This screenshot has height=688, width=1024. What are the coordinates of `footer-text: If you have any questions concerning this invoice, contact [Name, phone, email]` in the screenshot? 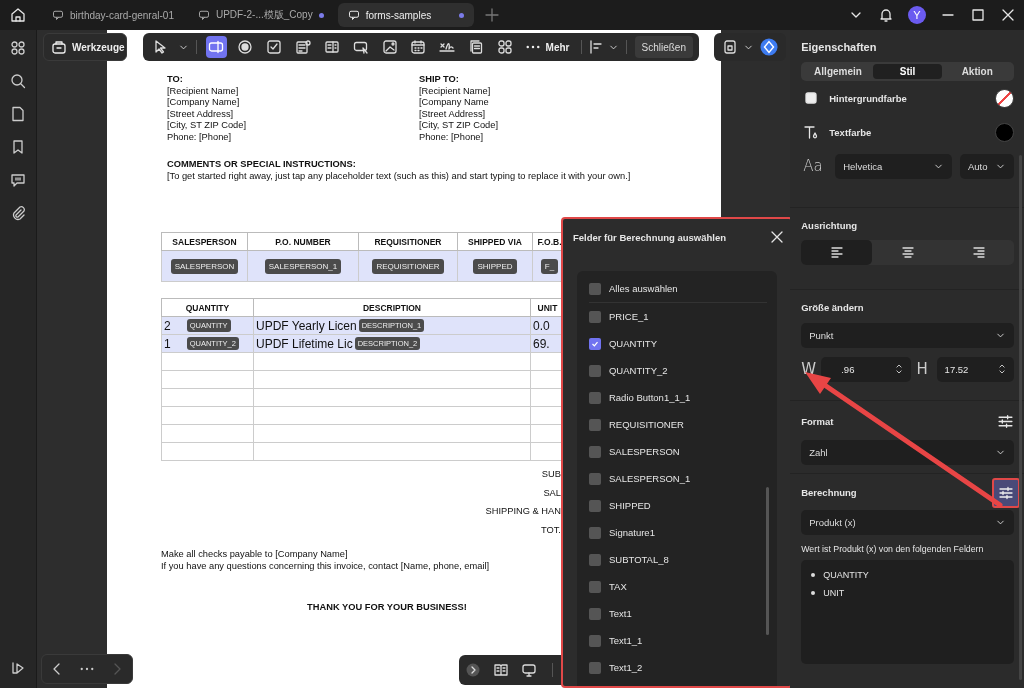 It's located at (325, 566).